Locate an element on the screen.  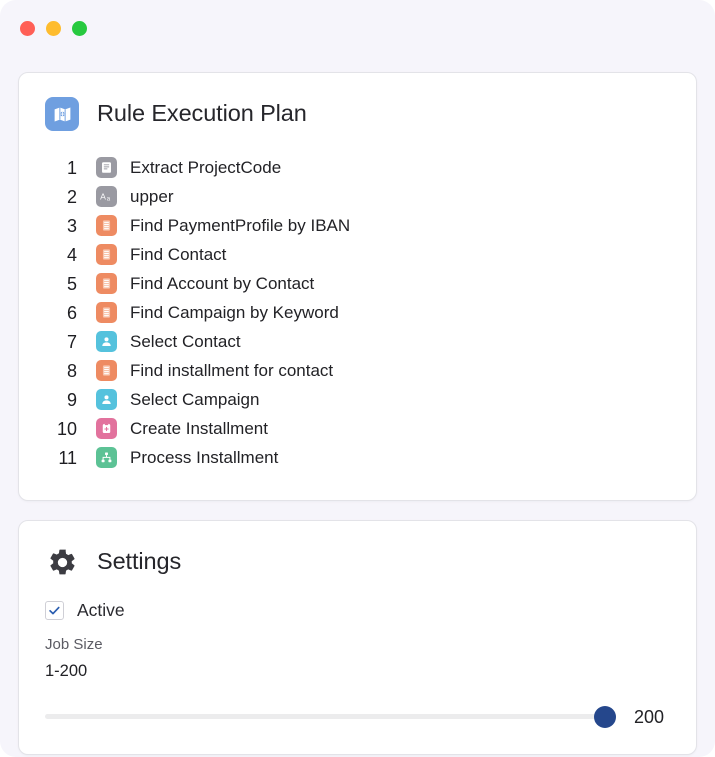
list-item: 5 Find Account by Contact is located at coordinates (357, 283).